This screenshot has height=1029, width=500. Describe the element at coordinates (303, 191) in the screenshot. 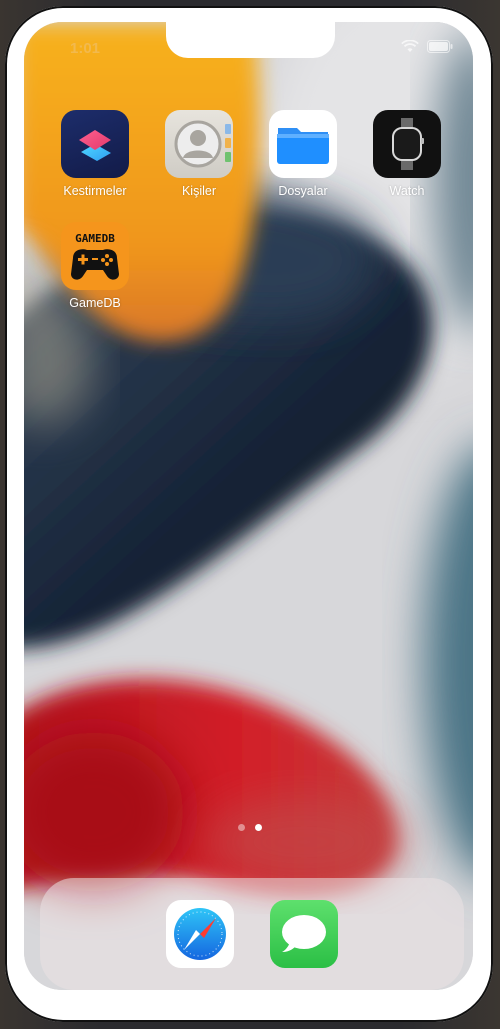

I see `app-label: Dosyalar` at that location.